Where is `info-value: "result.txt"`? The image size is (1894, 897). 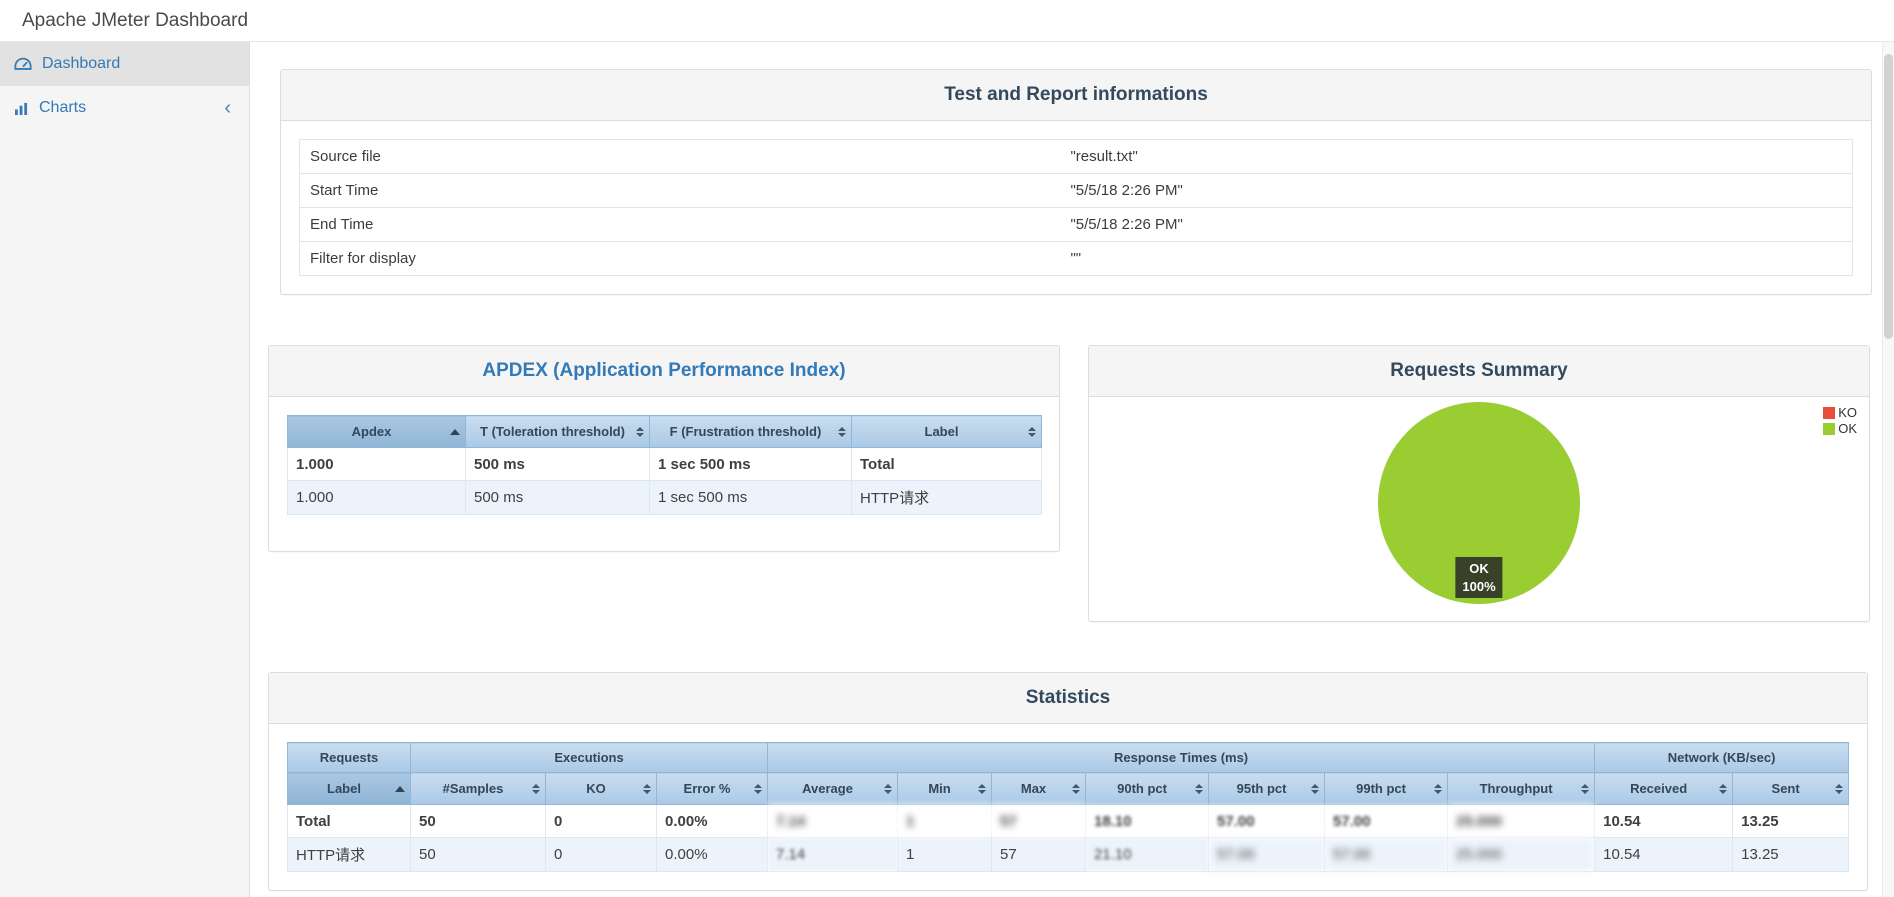 info-value: "result.txt" is located at coordinates (1104, 156).